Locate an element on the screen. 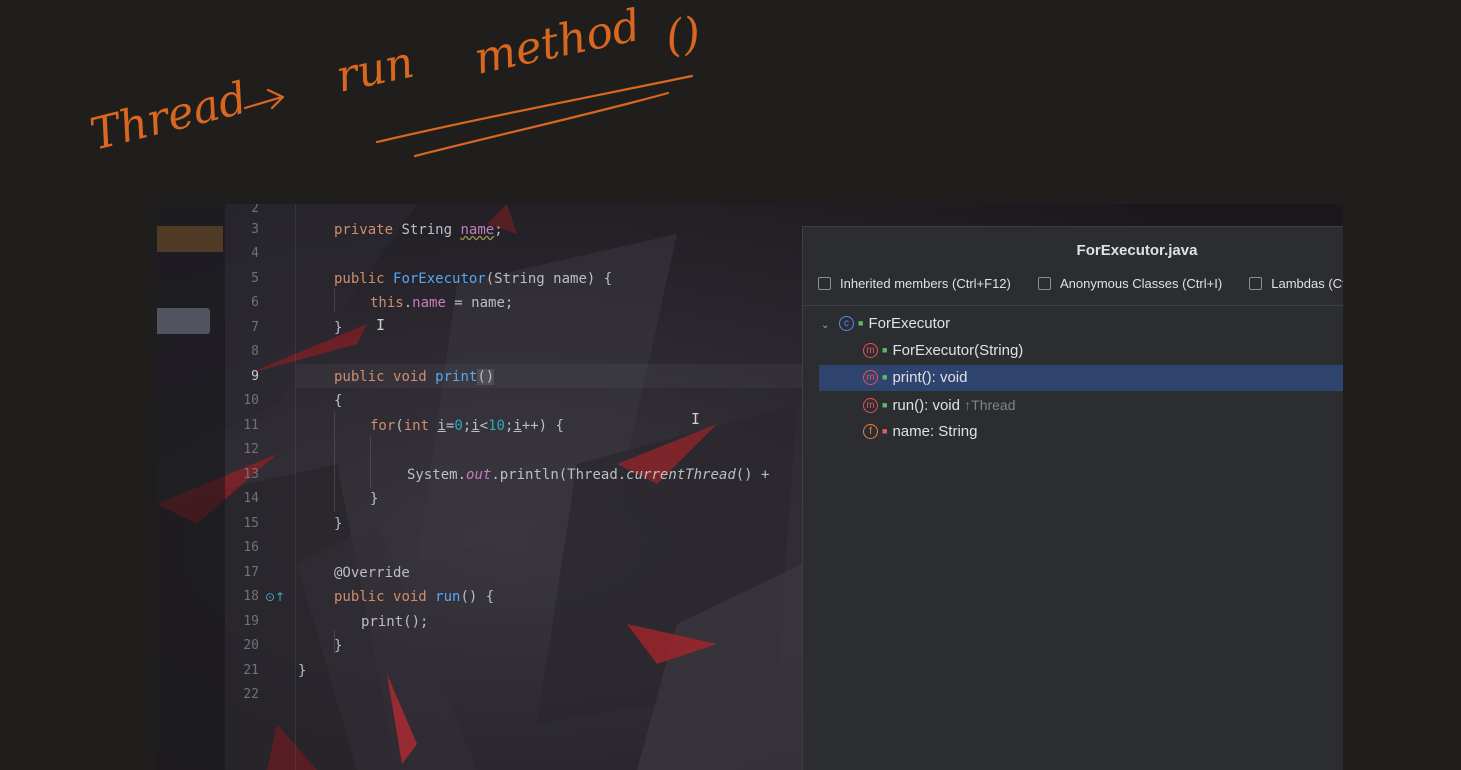 The image size is (1461, 770). private-access-icon: ■ is located at coordinates (885, 430).